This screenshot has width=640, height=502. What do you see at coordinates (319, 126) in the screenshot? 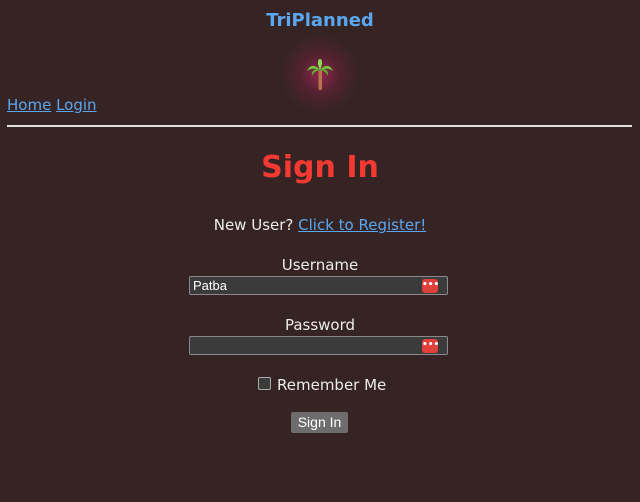
I see `header-divider` at bounding box center [319, 126].